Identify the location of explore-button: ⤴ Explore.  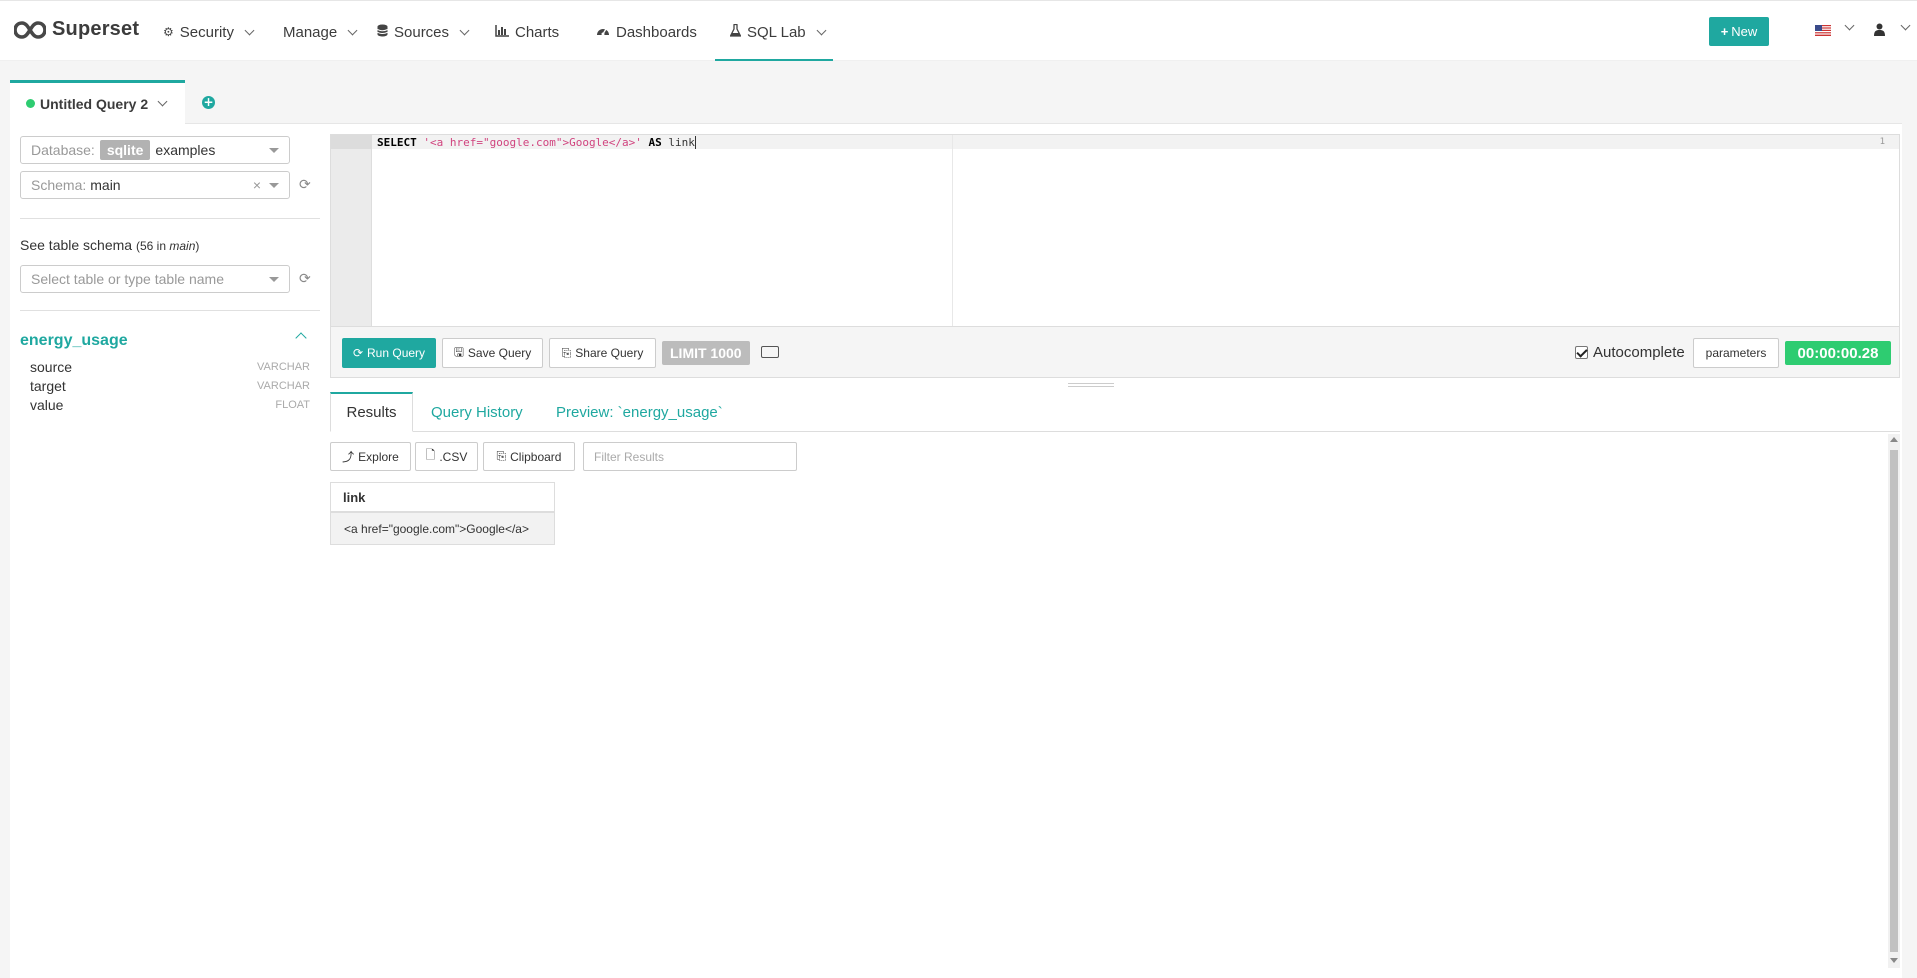
(370, 456).